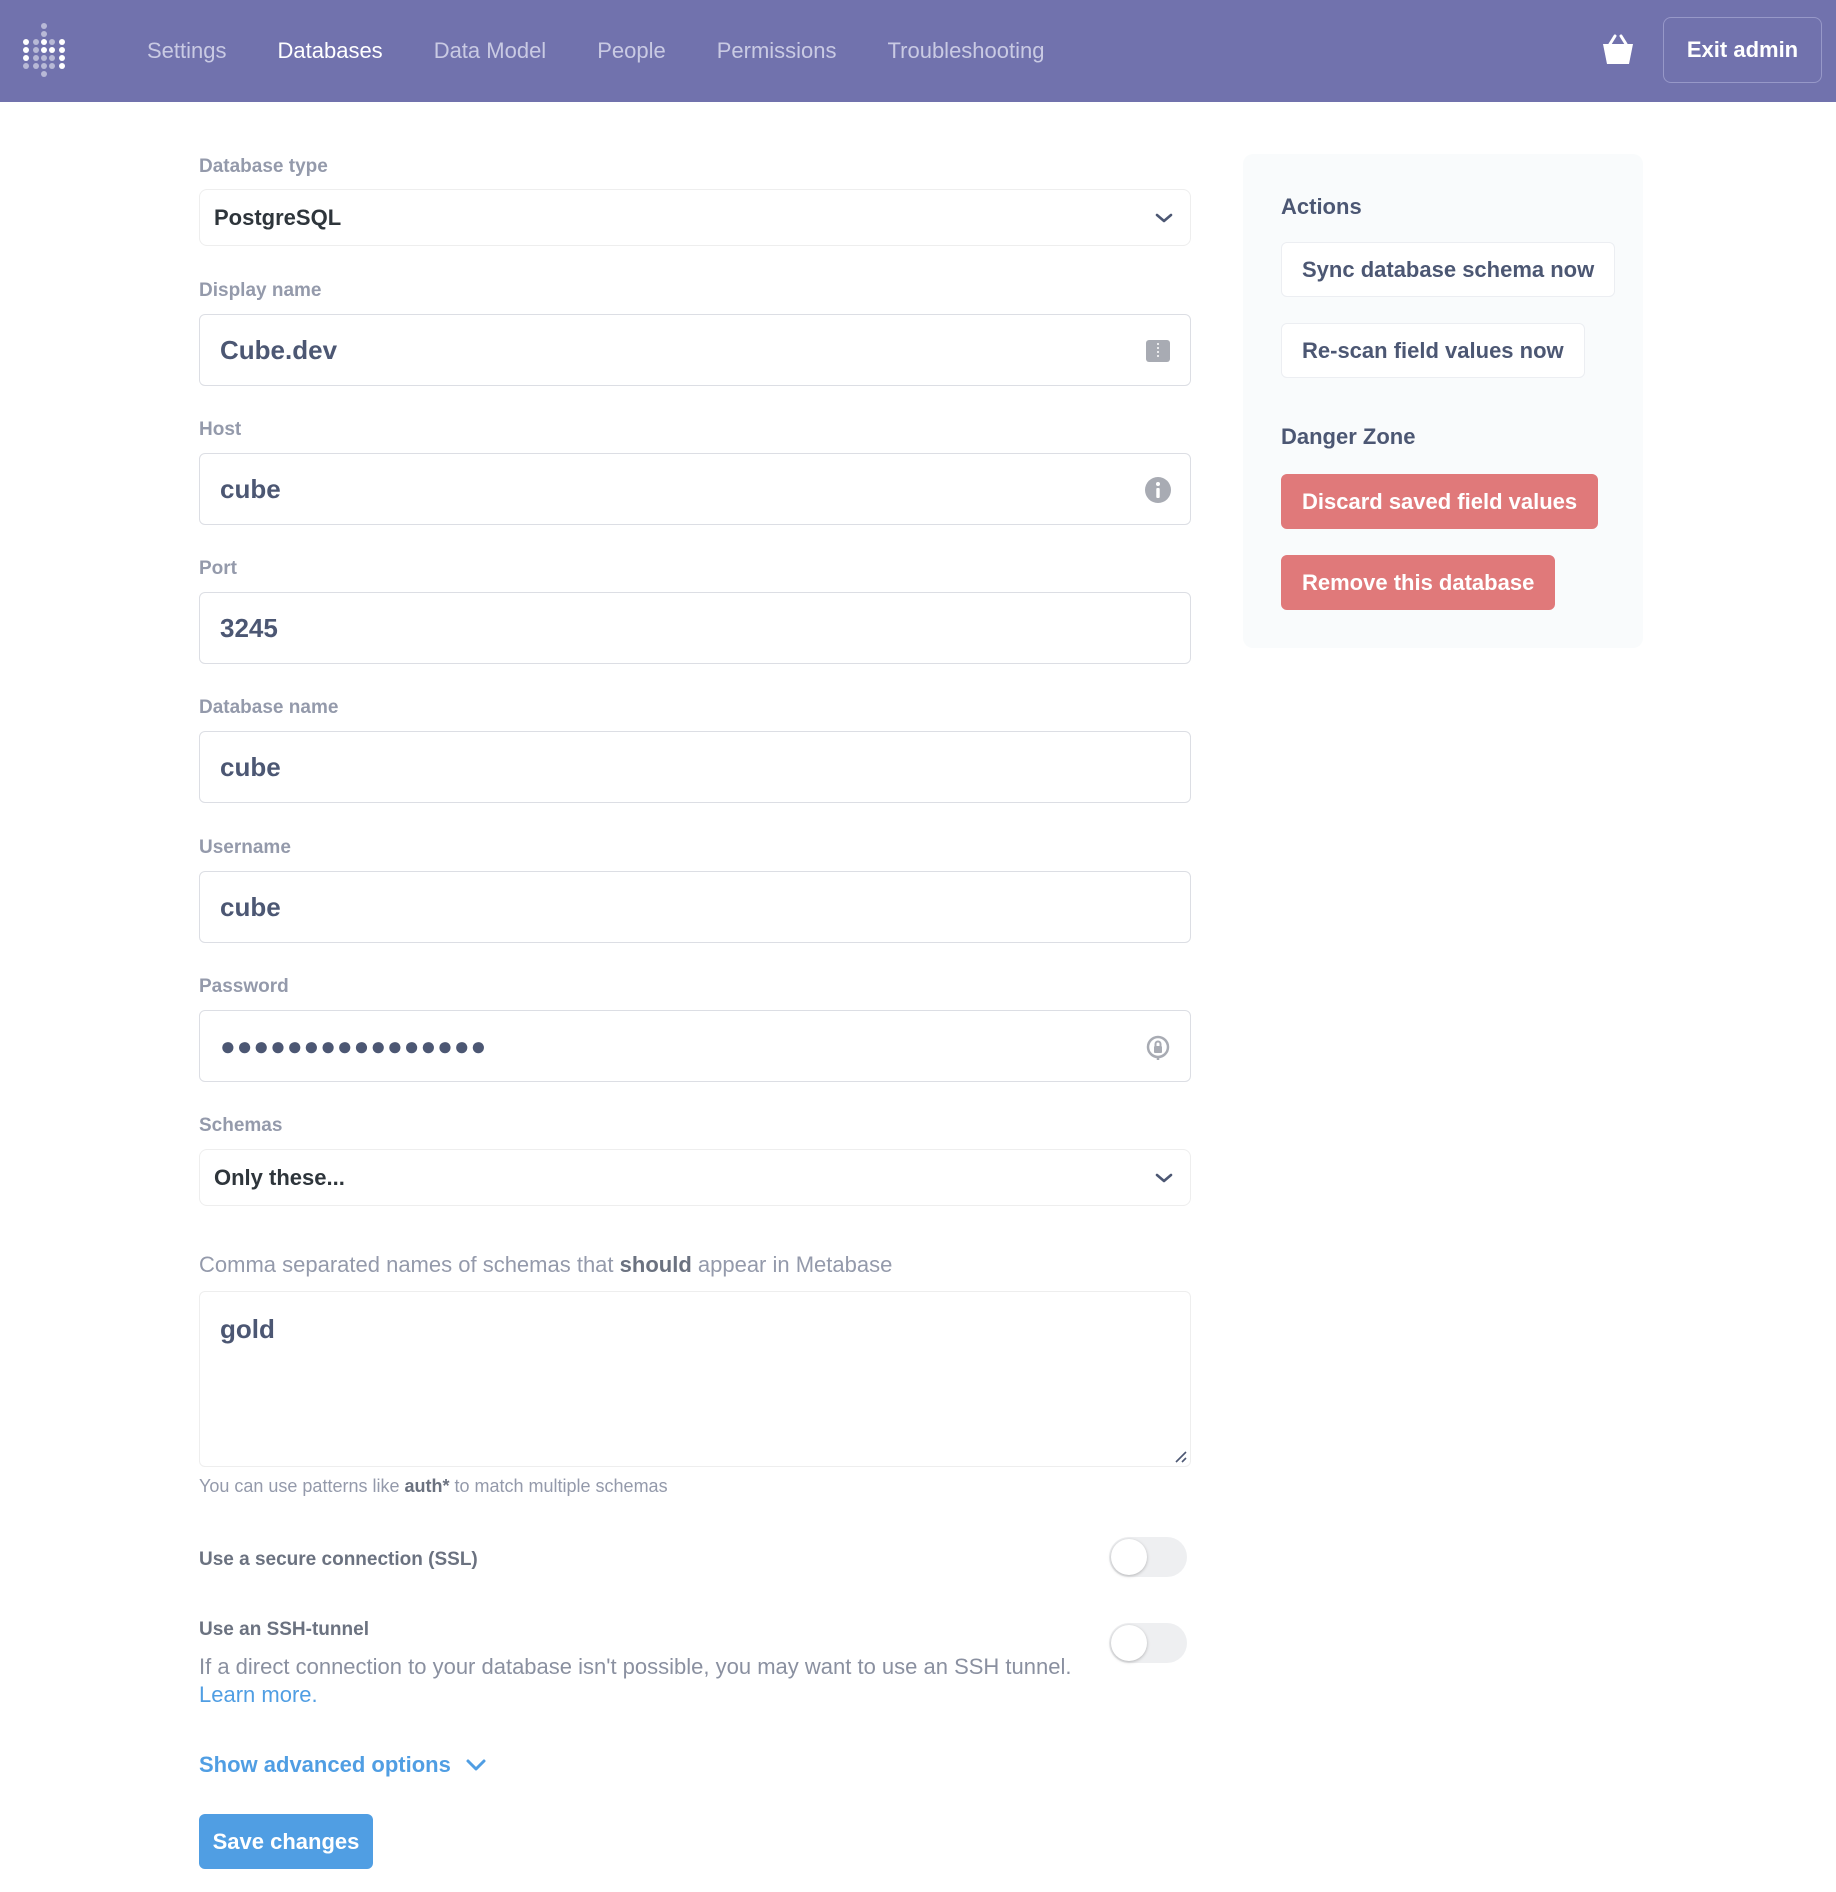 Image resolution: width=1836 pixels, height=1892 pixels. Describe the element at coordinates (247, 1329) in the screenshot. I see `schema-filter-value: gold` at that location.